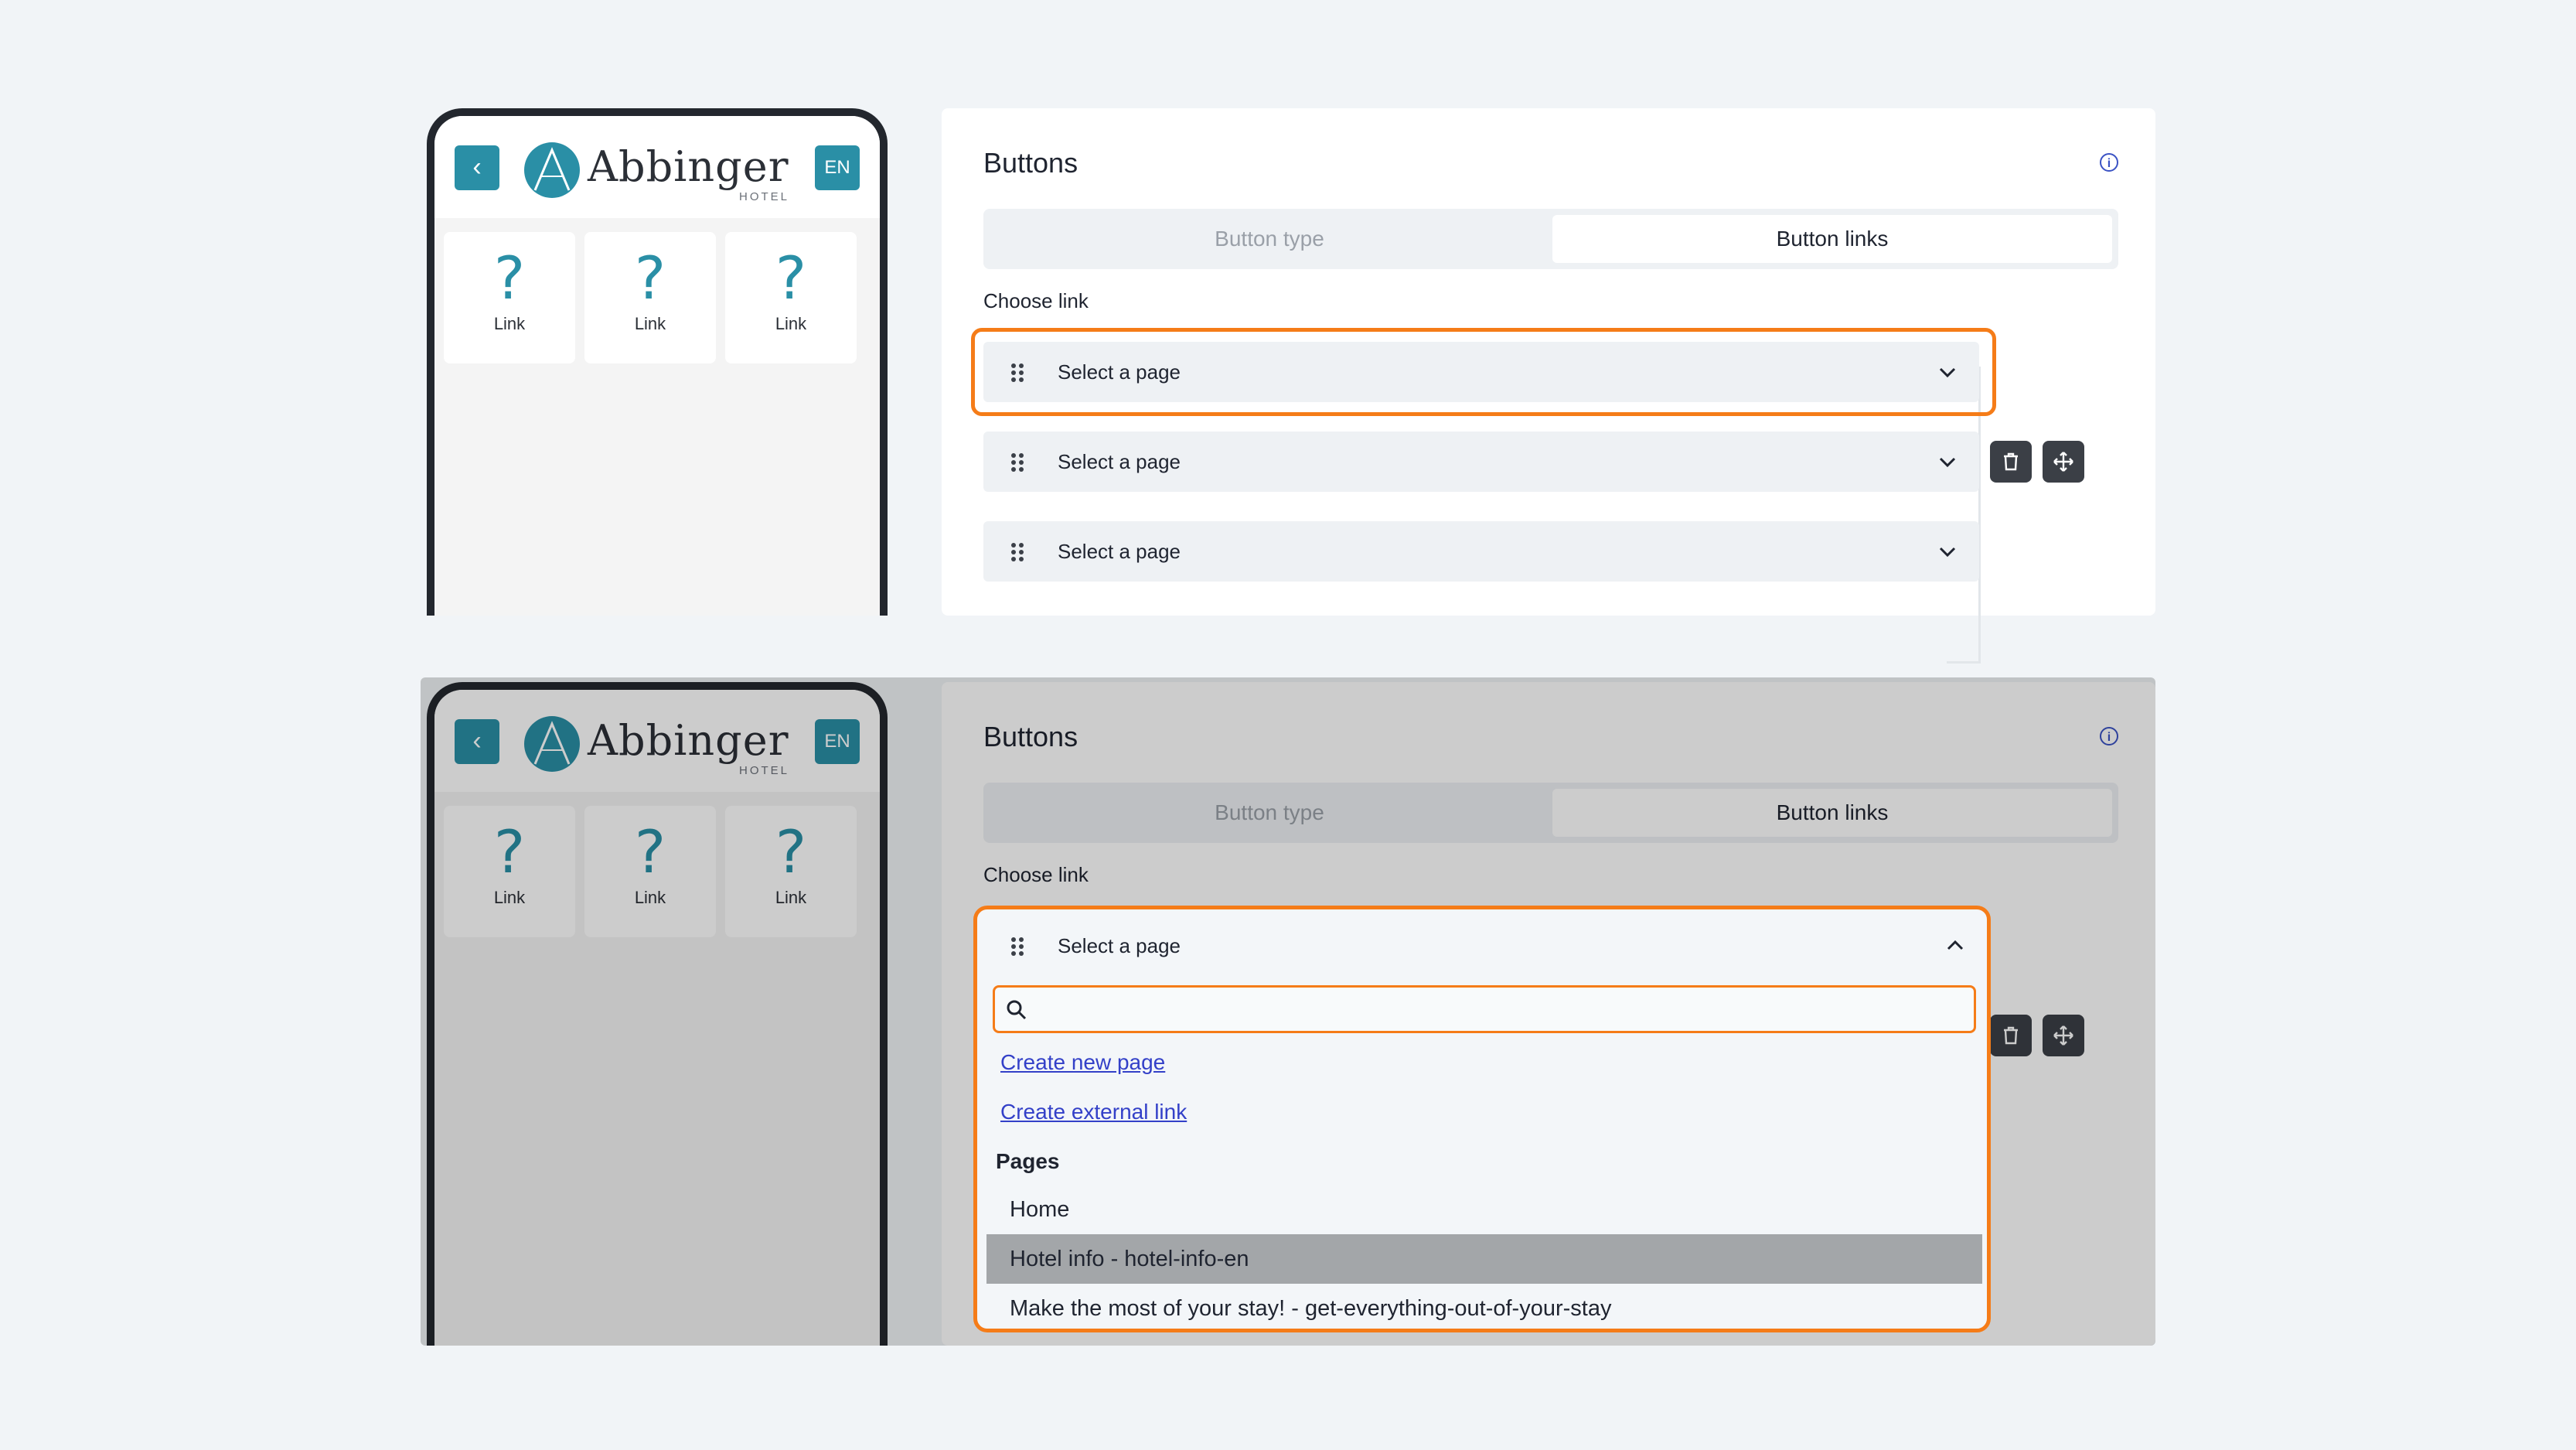 The height and width of the screenshot is (1450, 2576). I want to click on phone-preview: ‹ Abbinger HOTEL EN ? Link ? Link ? Link, so click(657, 362).